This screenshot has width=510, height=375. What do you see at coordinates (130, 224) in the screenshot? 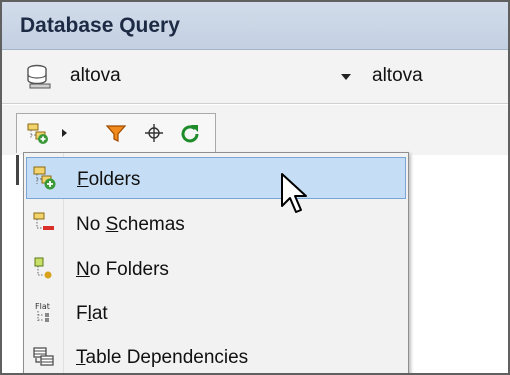
I see `menu-item-label: No Schemas` at bounding box center [130, 224].